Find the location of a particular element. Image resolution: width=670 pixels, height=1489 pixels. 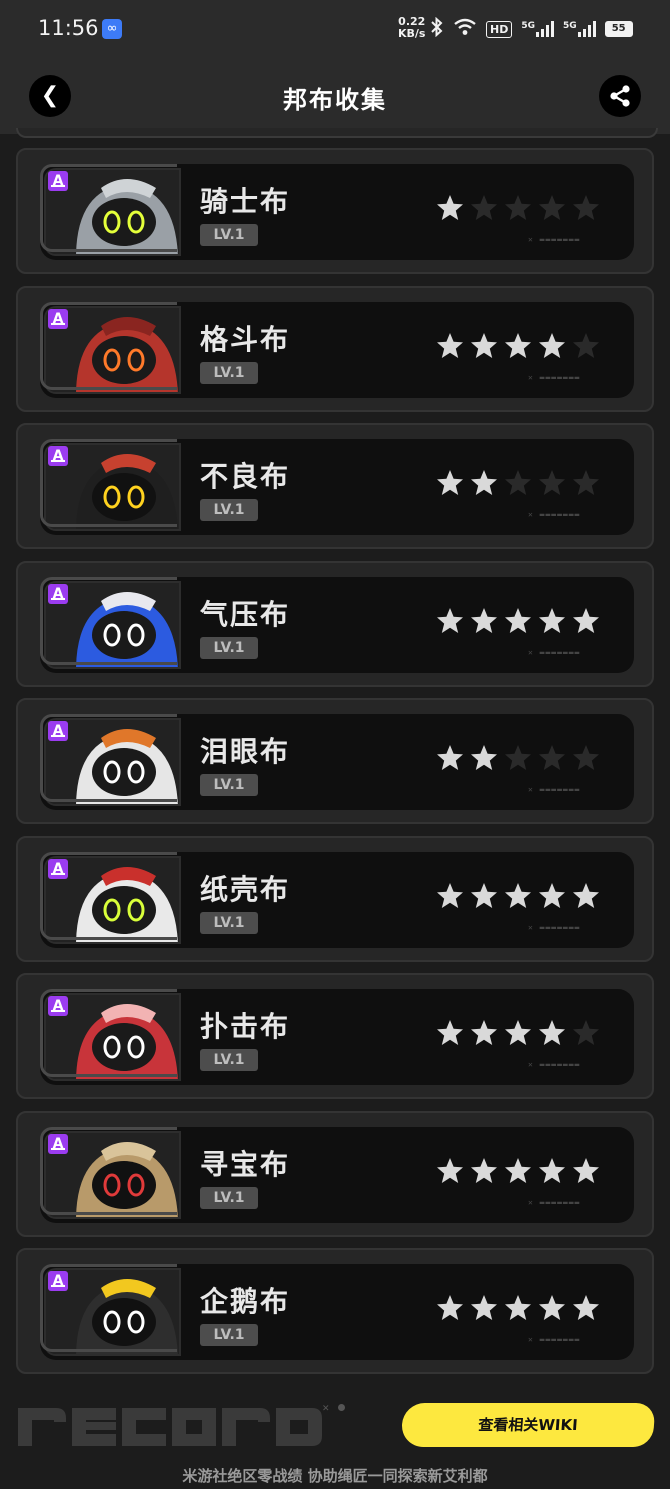

bangboo-name: 泪眼布 is located at coordinates (245, 751).